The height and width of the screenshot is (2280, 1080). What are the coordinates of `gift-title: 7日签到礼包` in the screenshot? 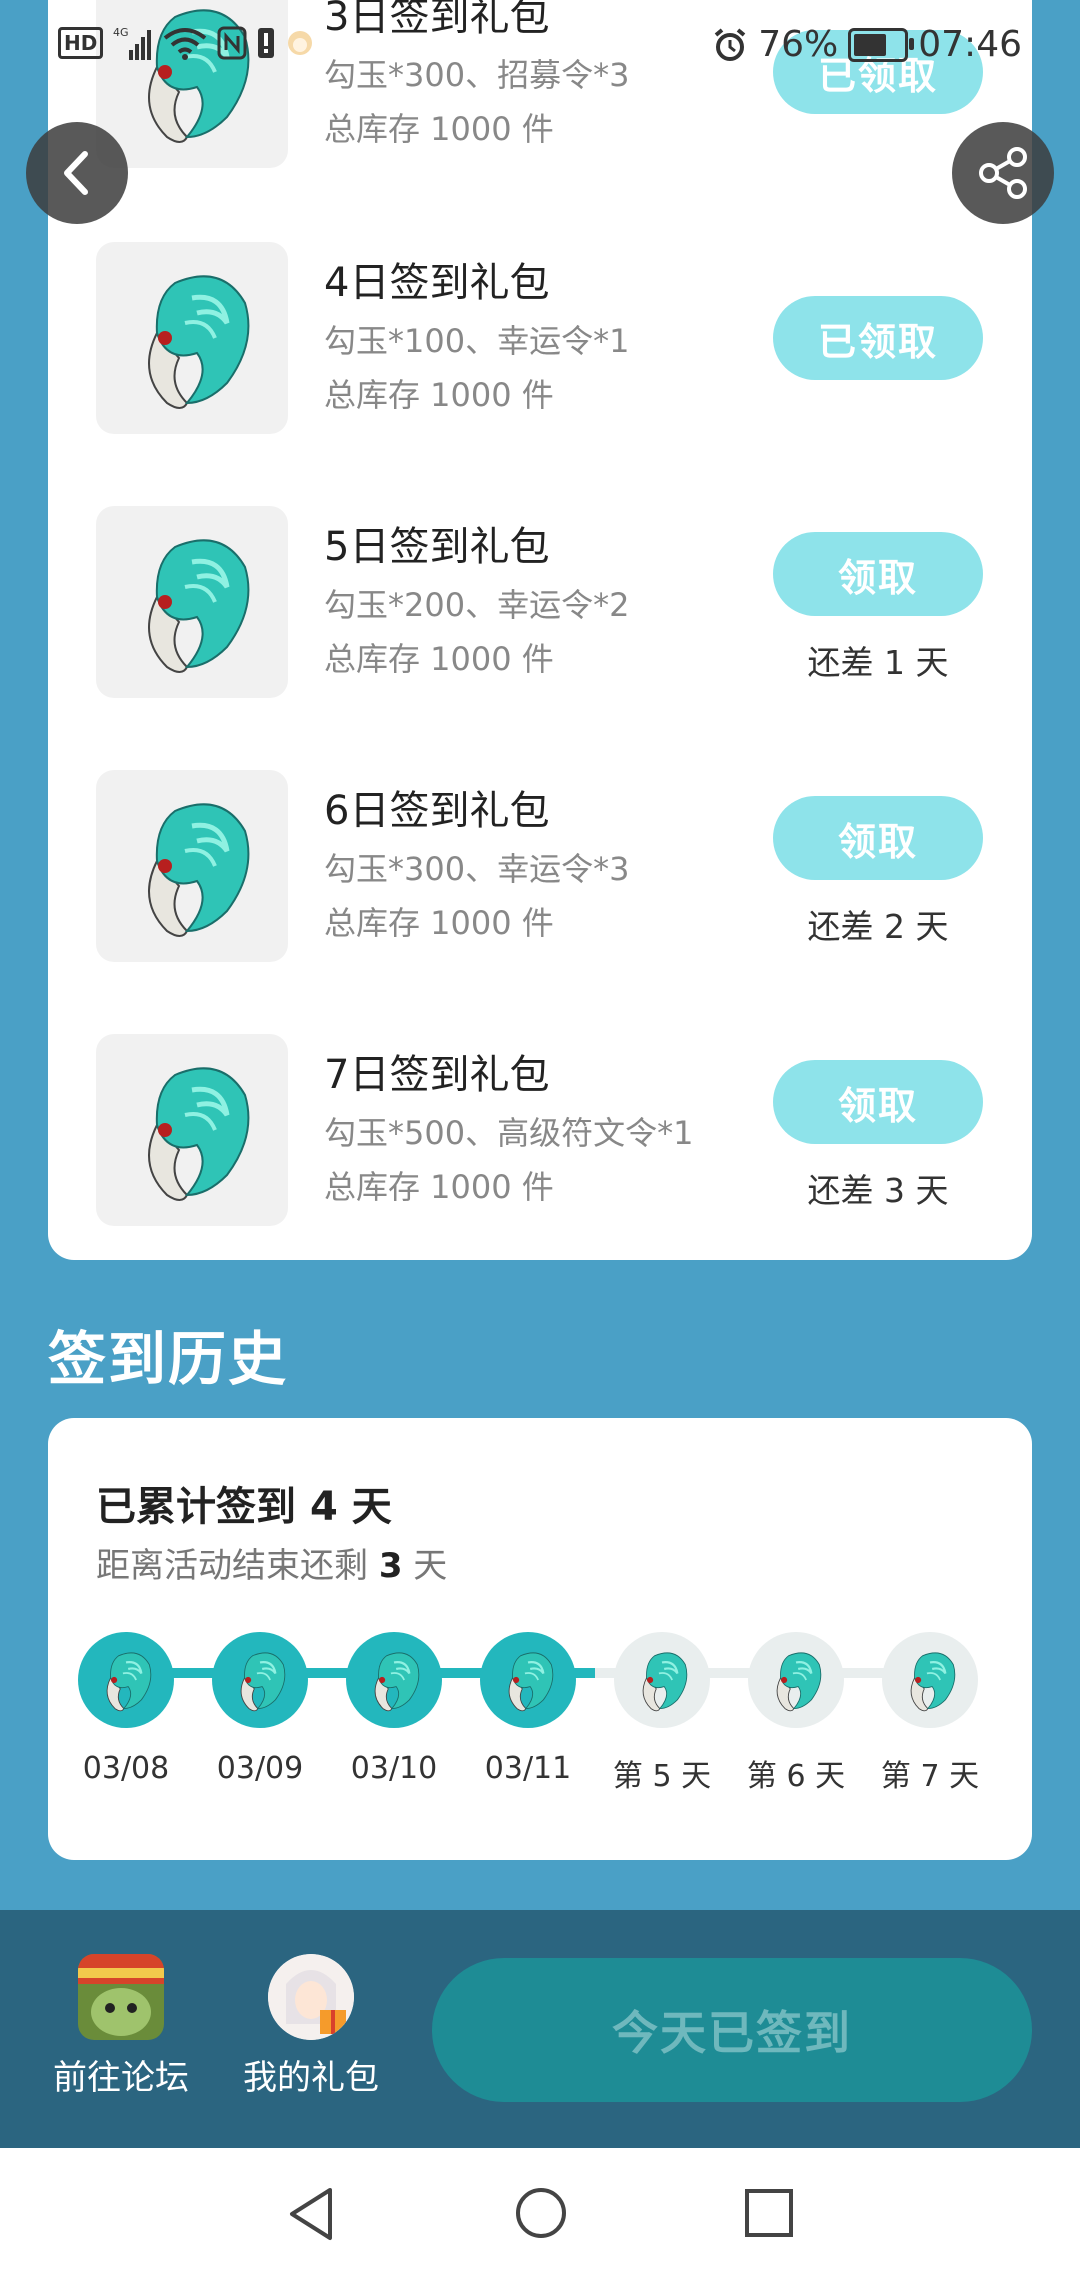 It's located at (437, 1075).